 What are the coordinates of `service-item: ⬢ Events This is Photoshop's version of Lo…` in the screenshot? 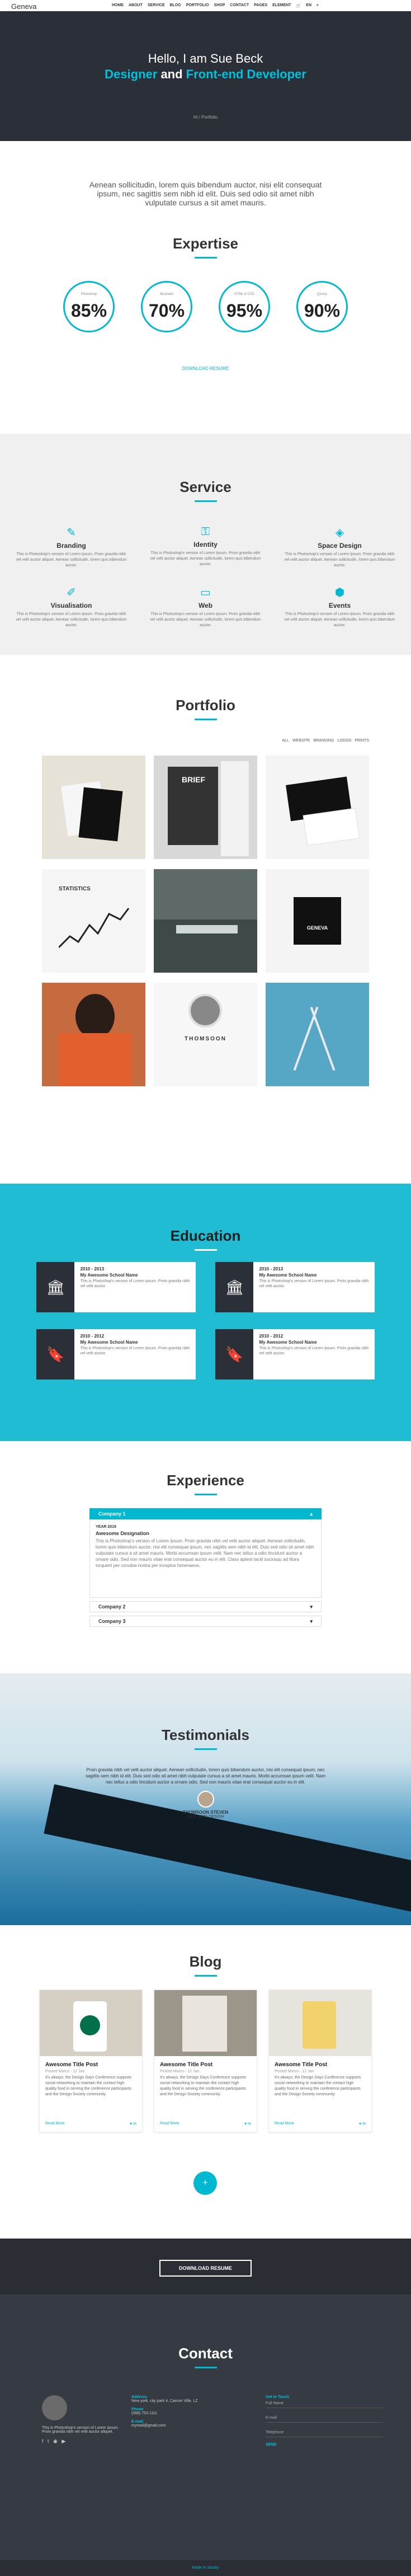 It's located at (340, 606).